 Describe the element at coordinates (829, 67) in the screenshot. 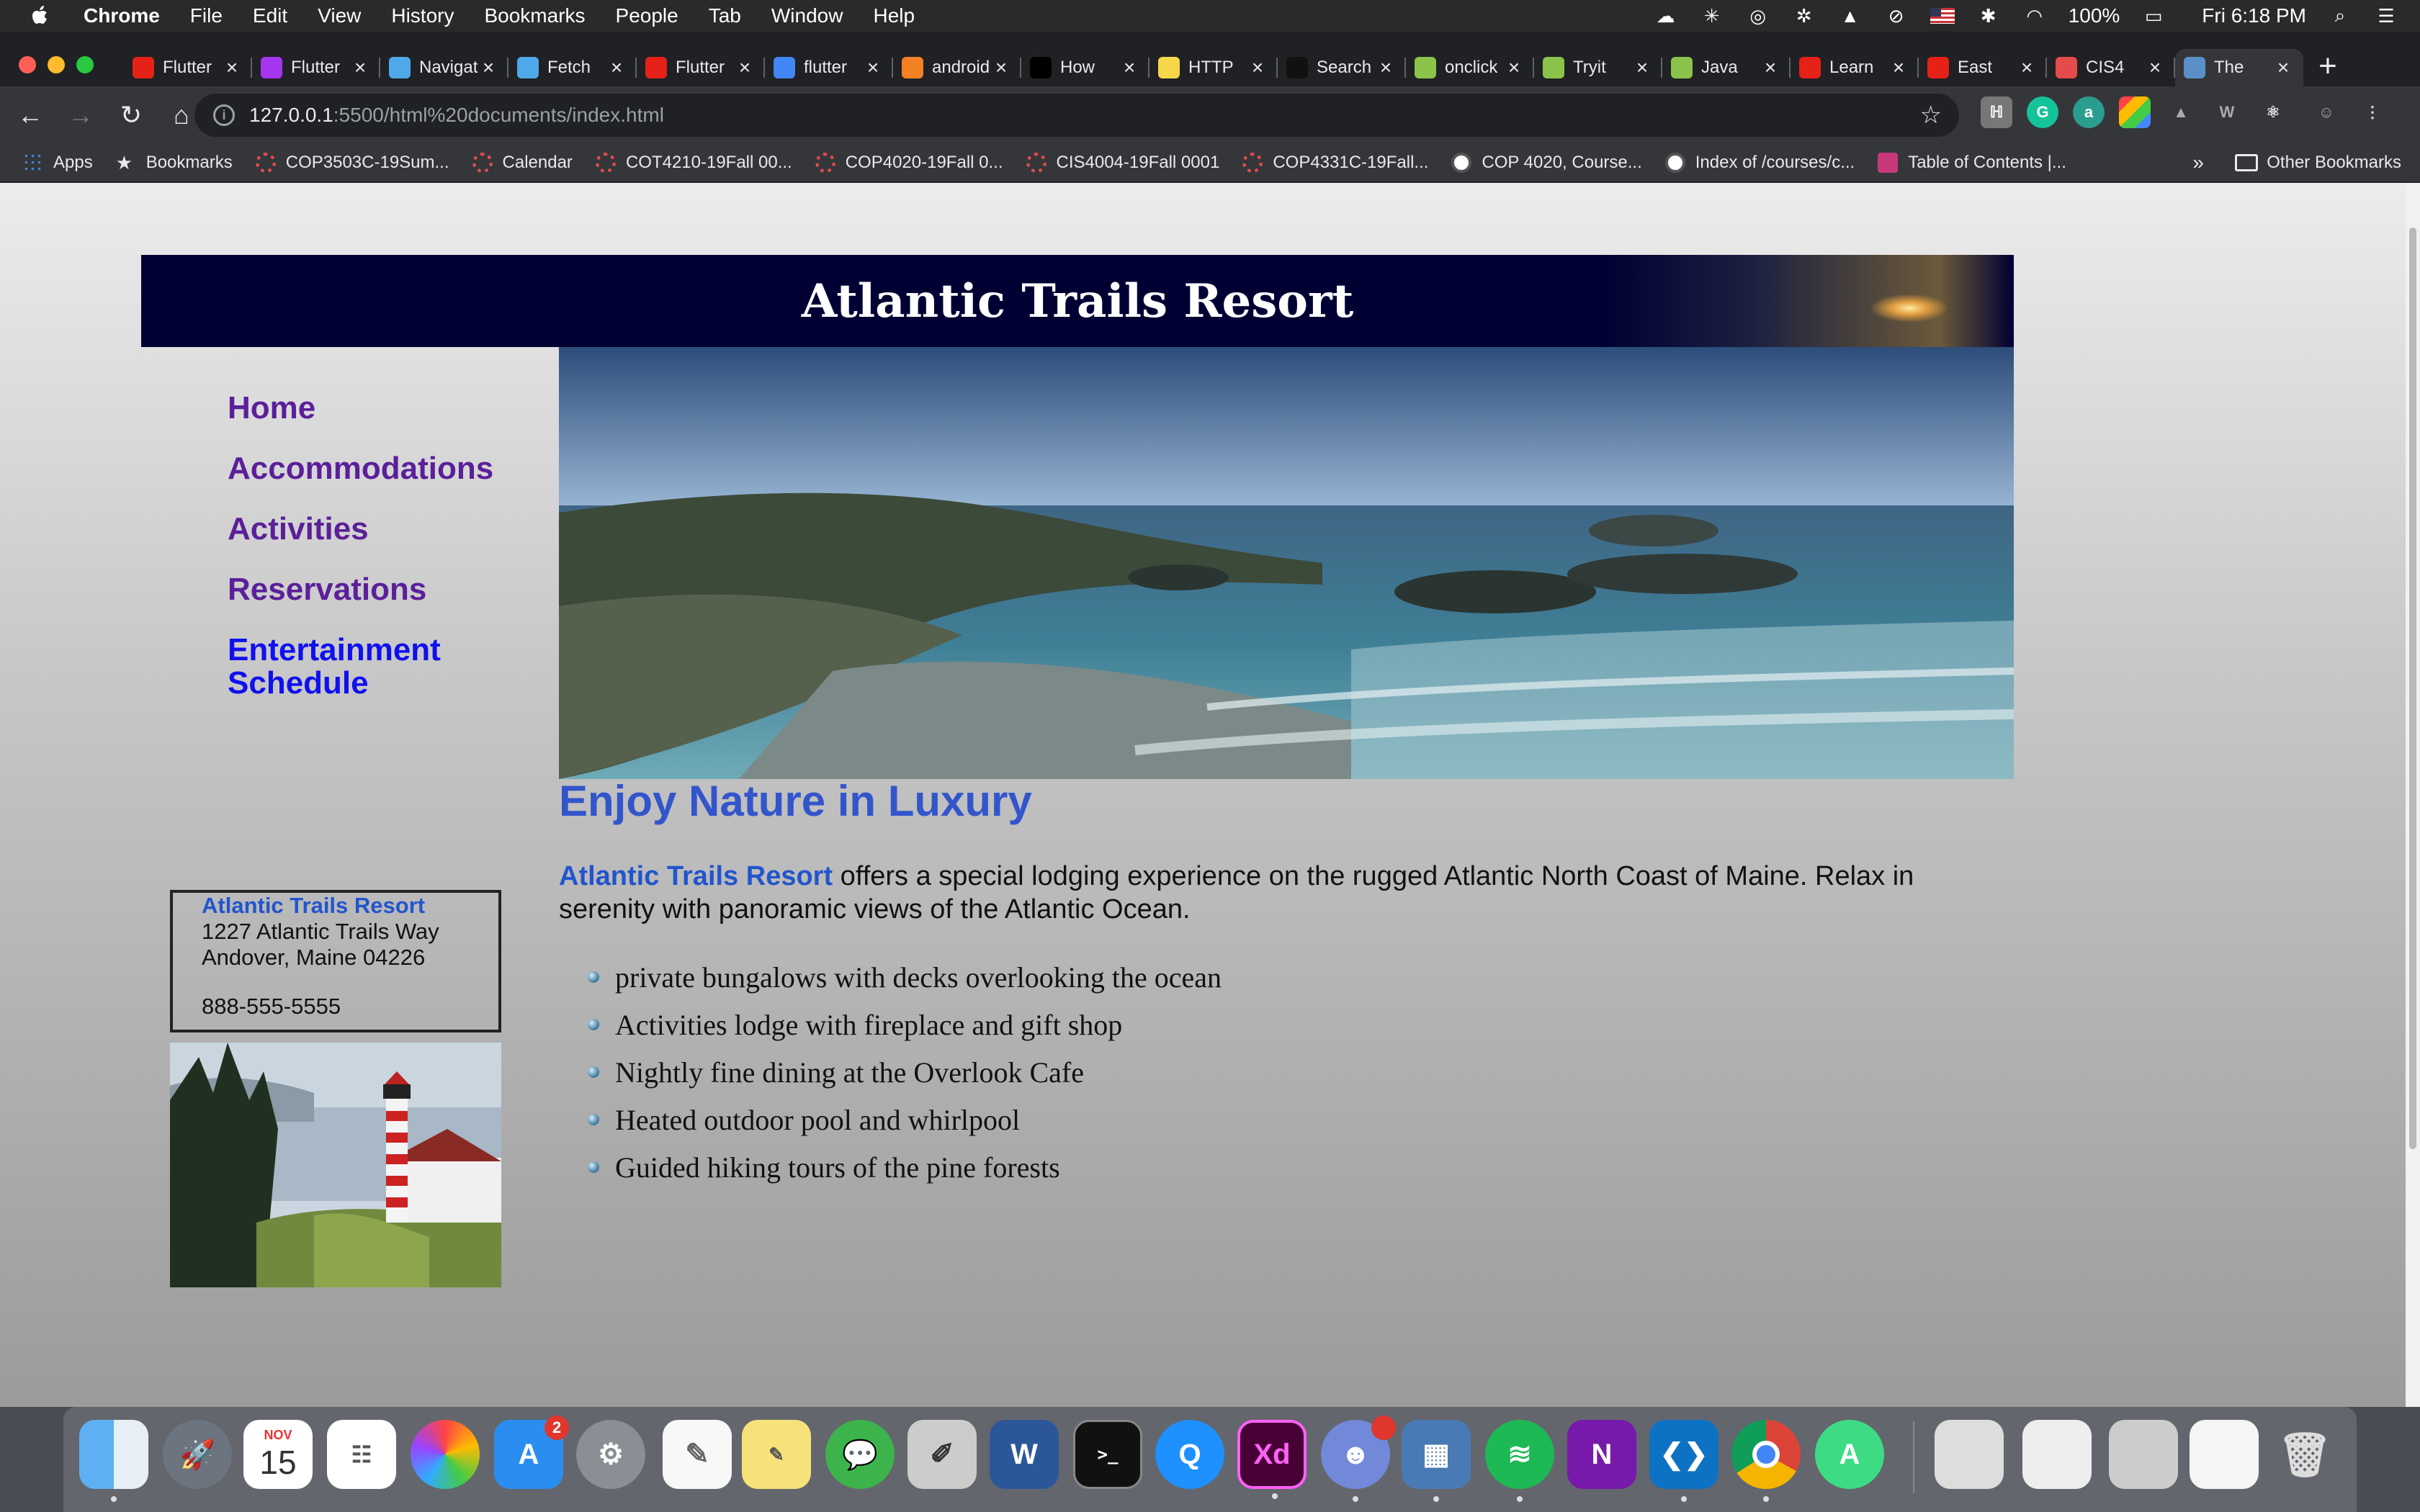

I see `browser-tab: flutter ×` at that location.